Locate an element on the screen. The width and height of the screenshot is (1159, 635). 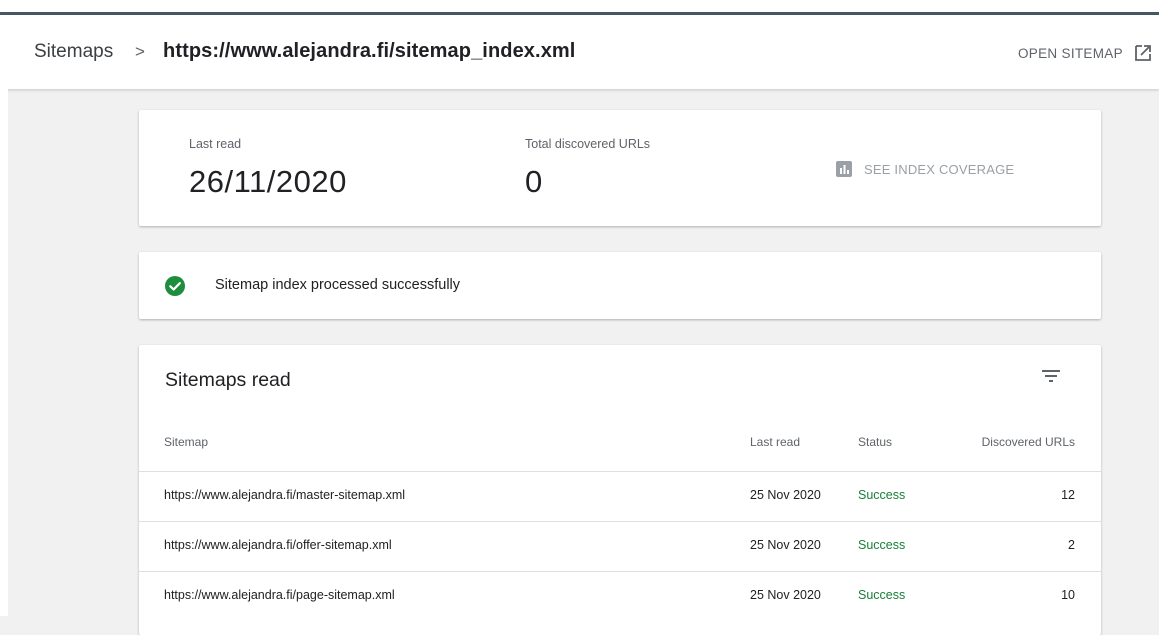
processing-status-card: Sitemap index processed successfully is located at coordinates (620, 285).